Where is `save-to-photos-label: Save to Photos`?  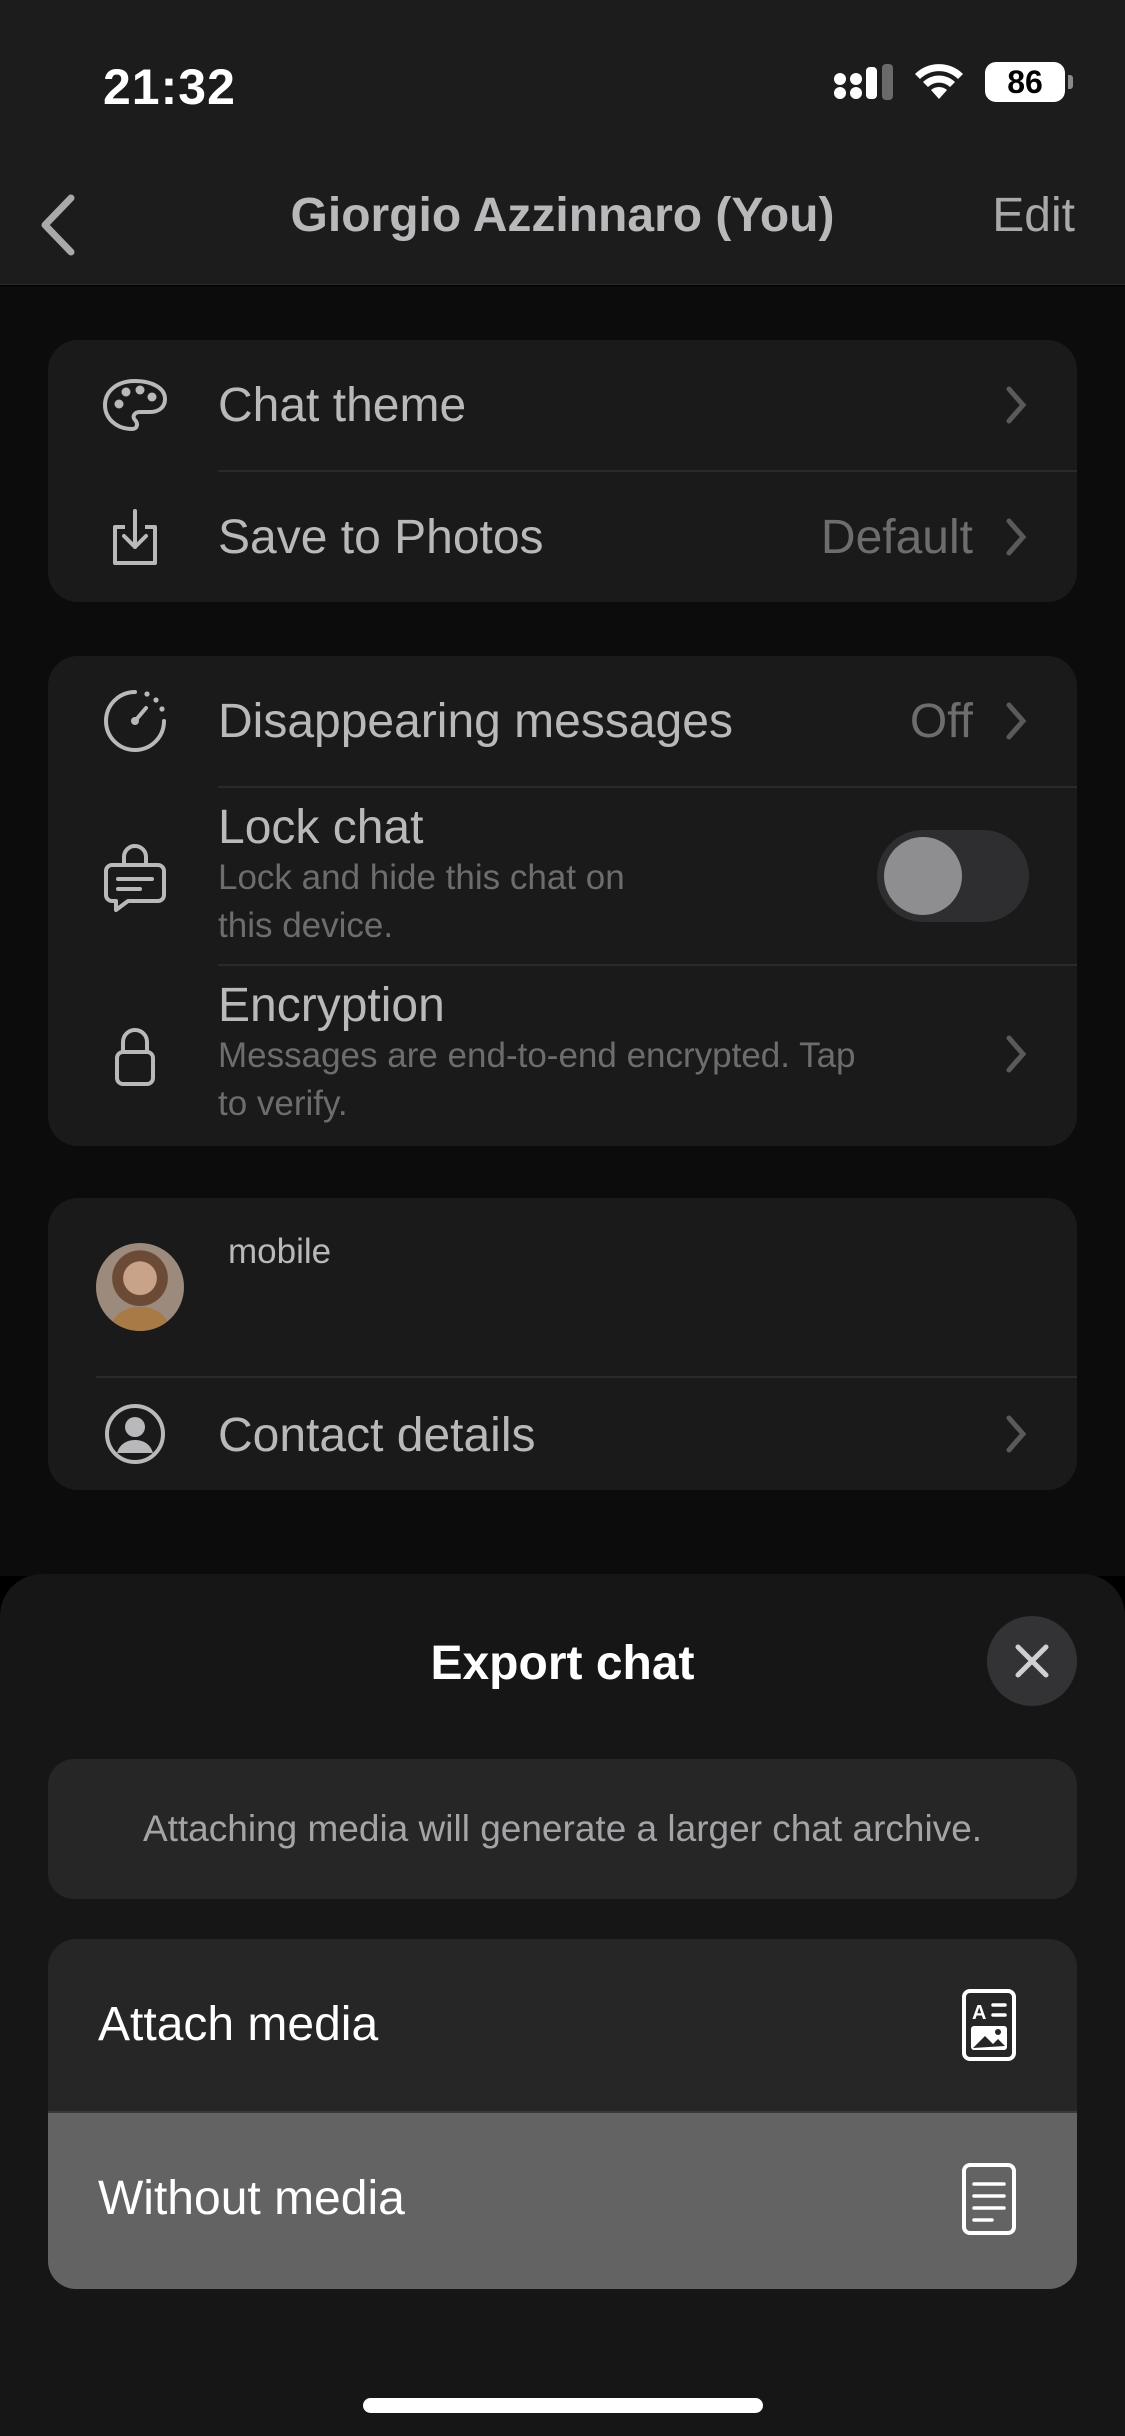
save-to-photos-label: Save to Photos is located at coordinates (381, 537).